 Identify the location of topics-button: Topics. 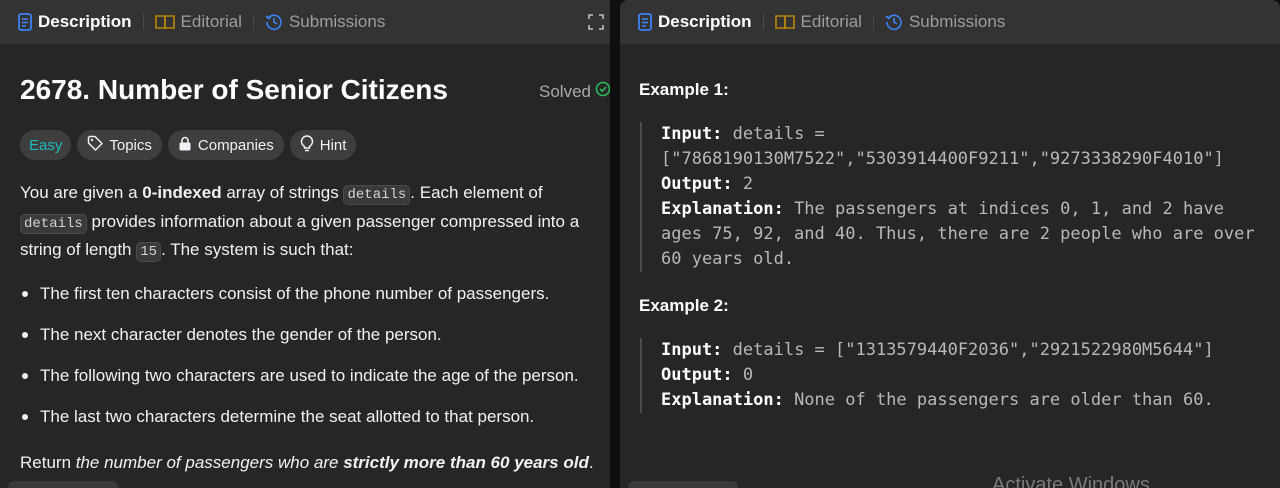
(119, 145).